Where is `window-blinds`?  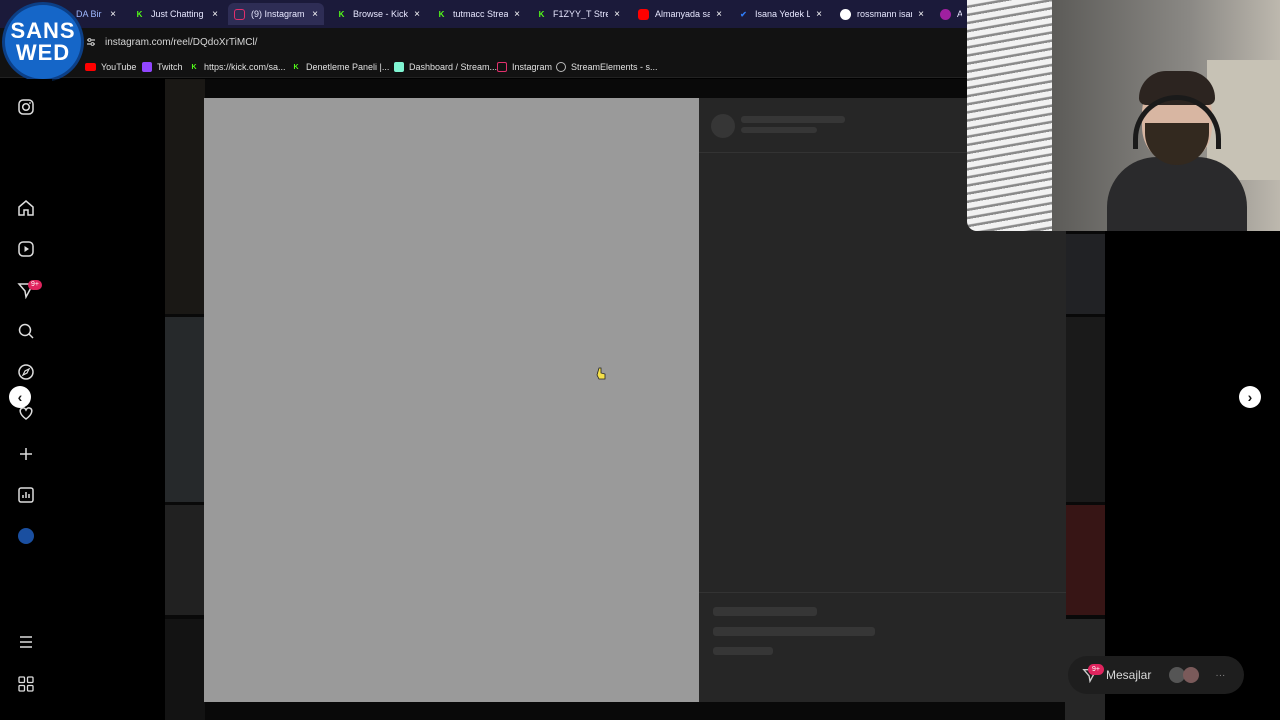 window-blinds is located at coordinates (1009, 115).